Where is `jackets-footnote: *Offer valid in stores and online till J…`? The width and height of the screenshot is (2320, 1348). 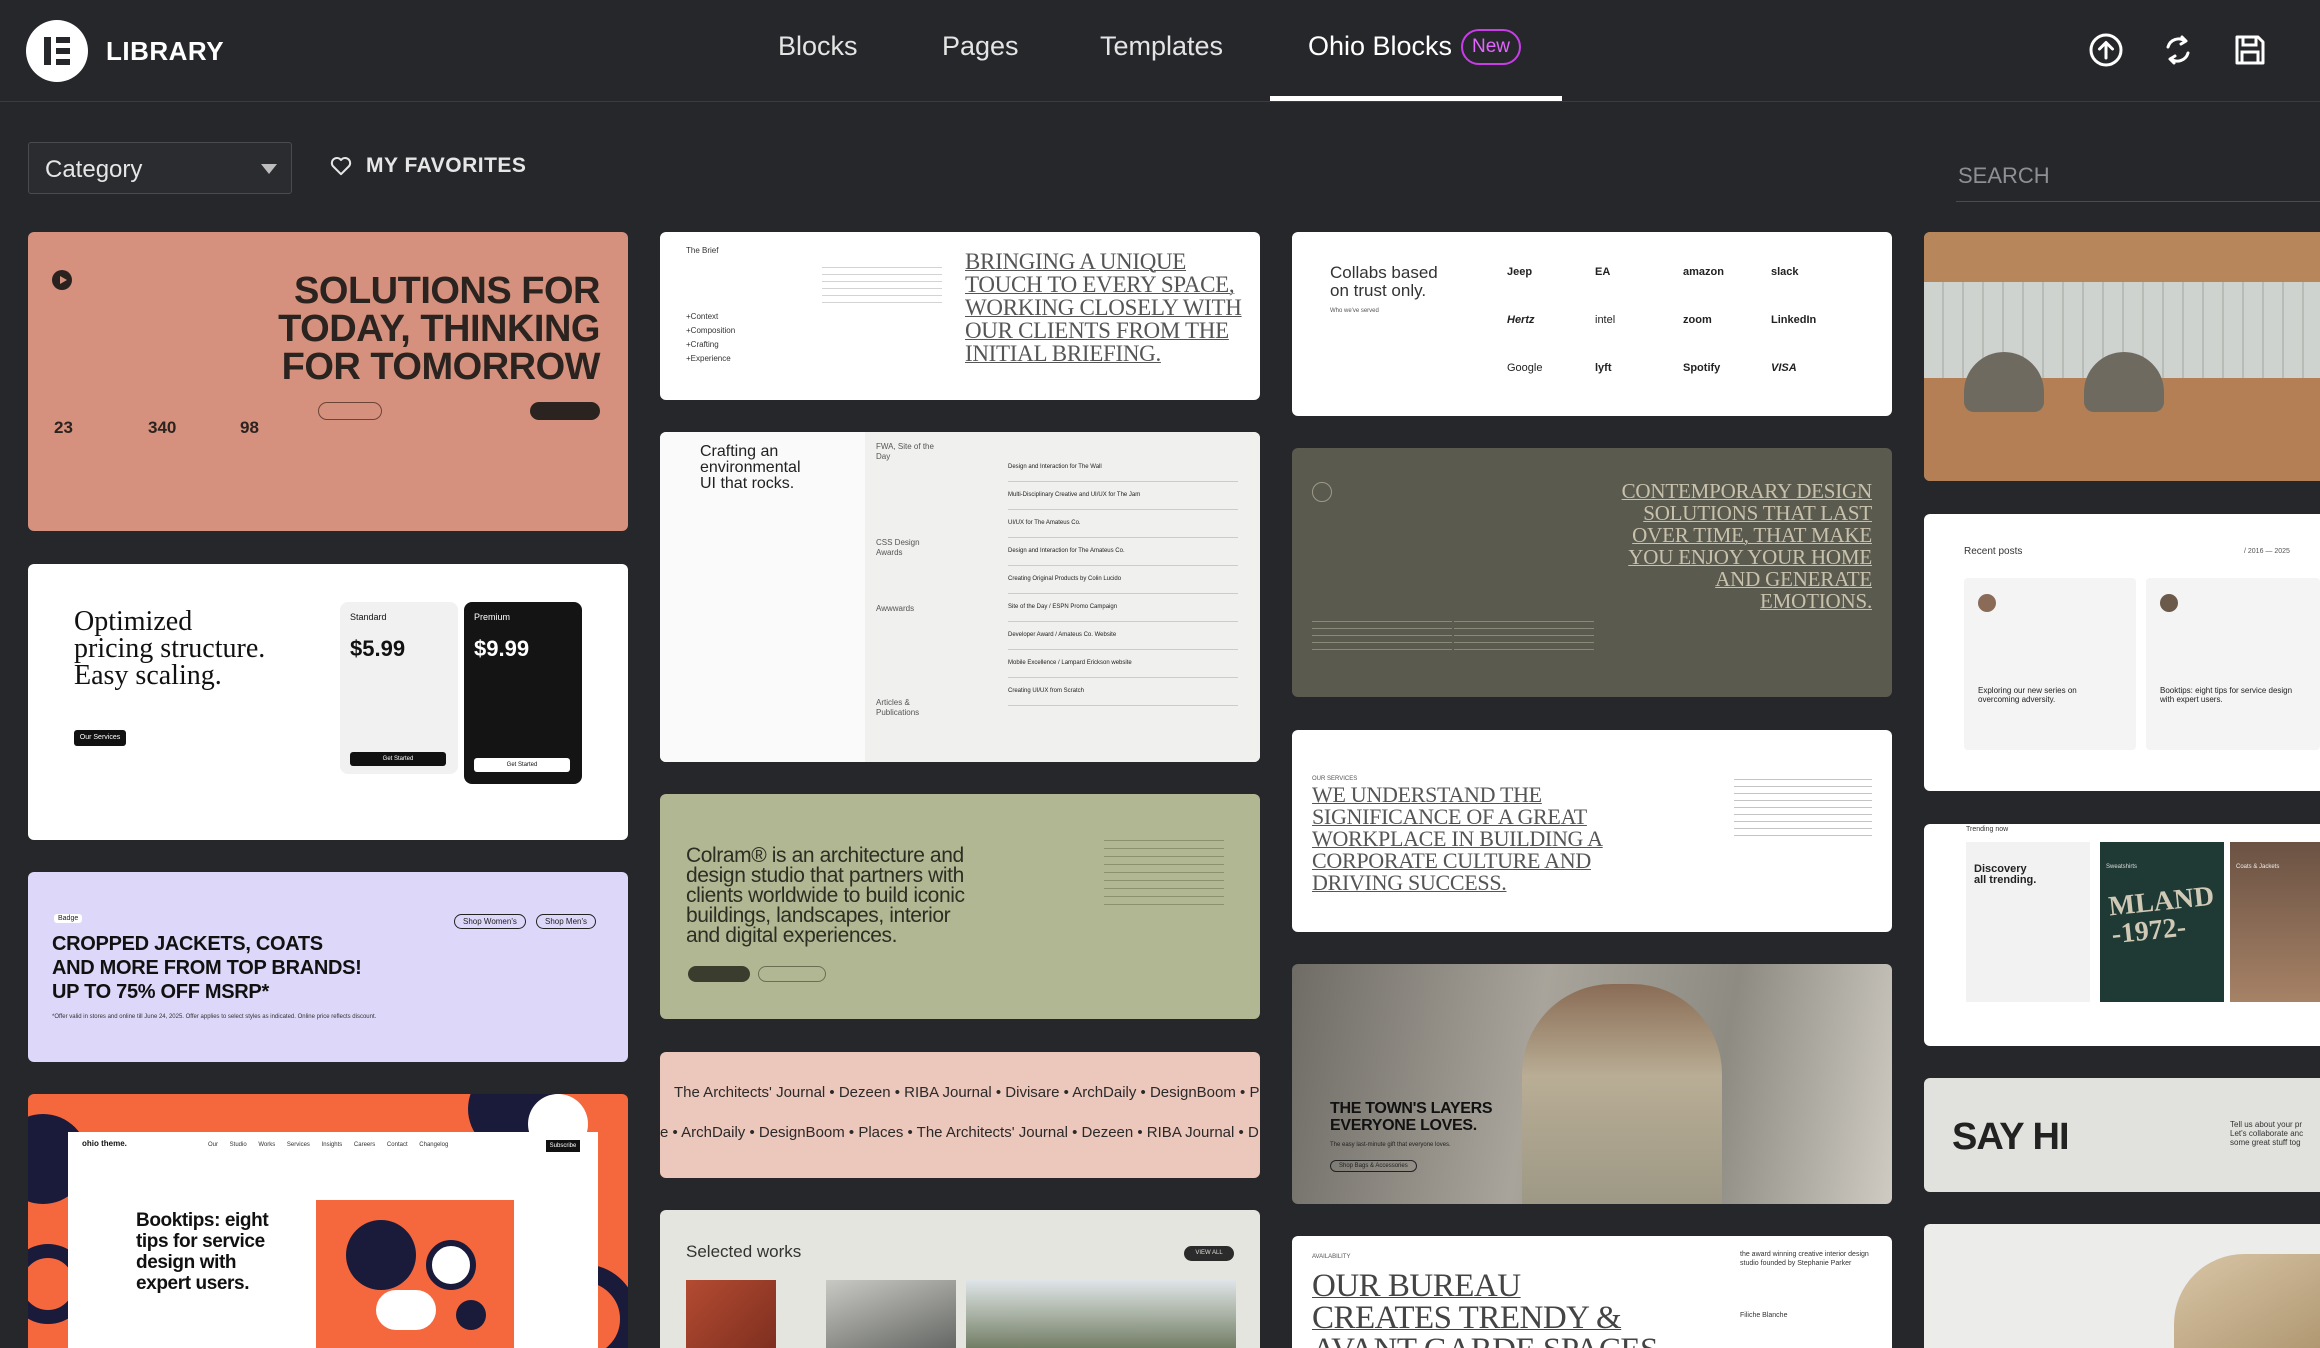
jackets-footnote: *Offer valid in stores and online till J… is located at coordinates (214, 1017).